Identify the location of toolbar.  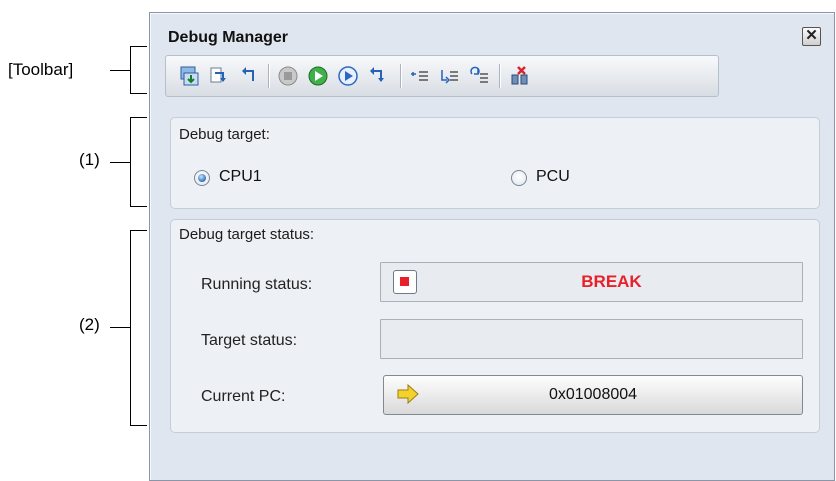
(442, 76).